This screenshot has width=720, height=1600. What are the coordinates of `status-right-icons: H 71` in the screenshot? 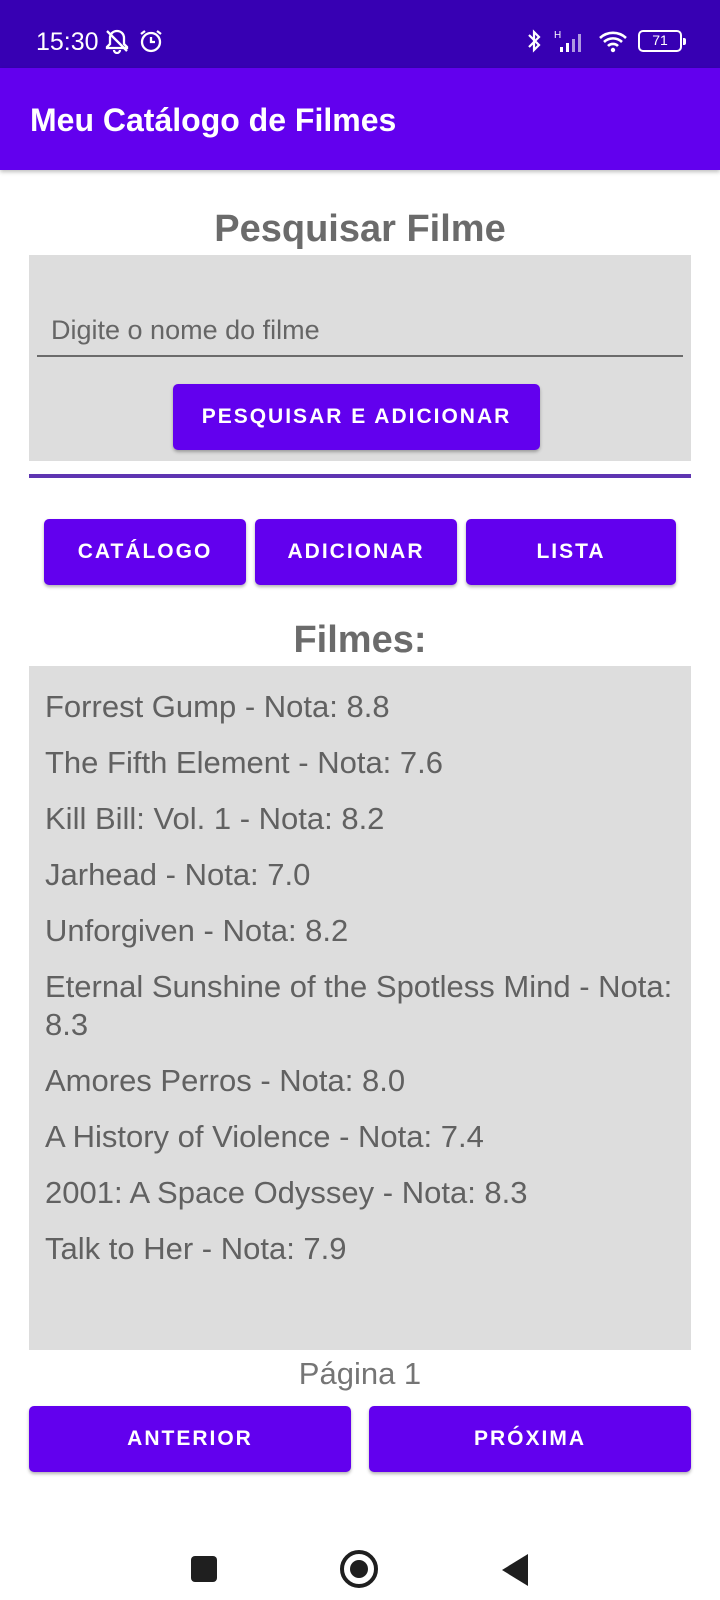 It's located at (606, 41).